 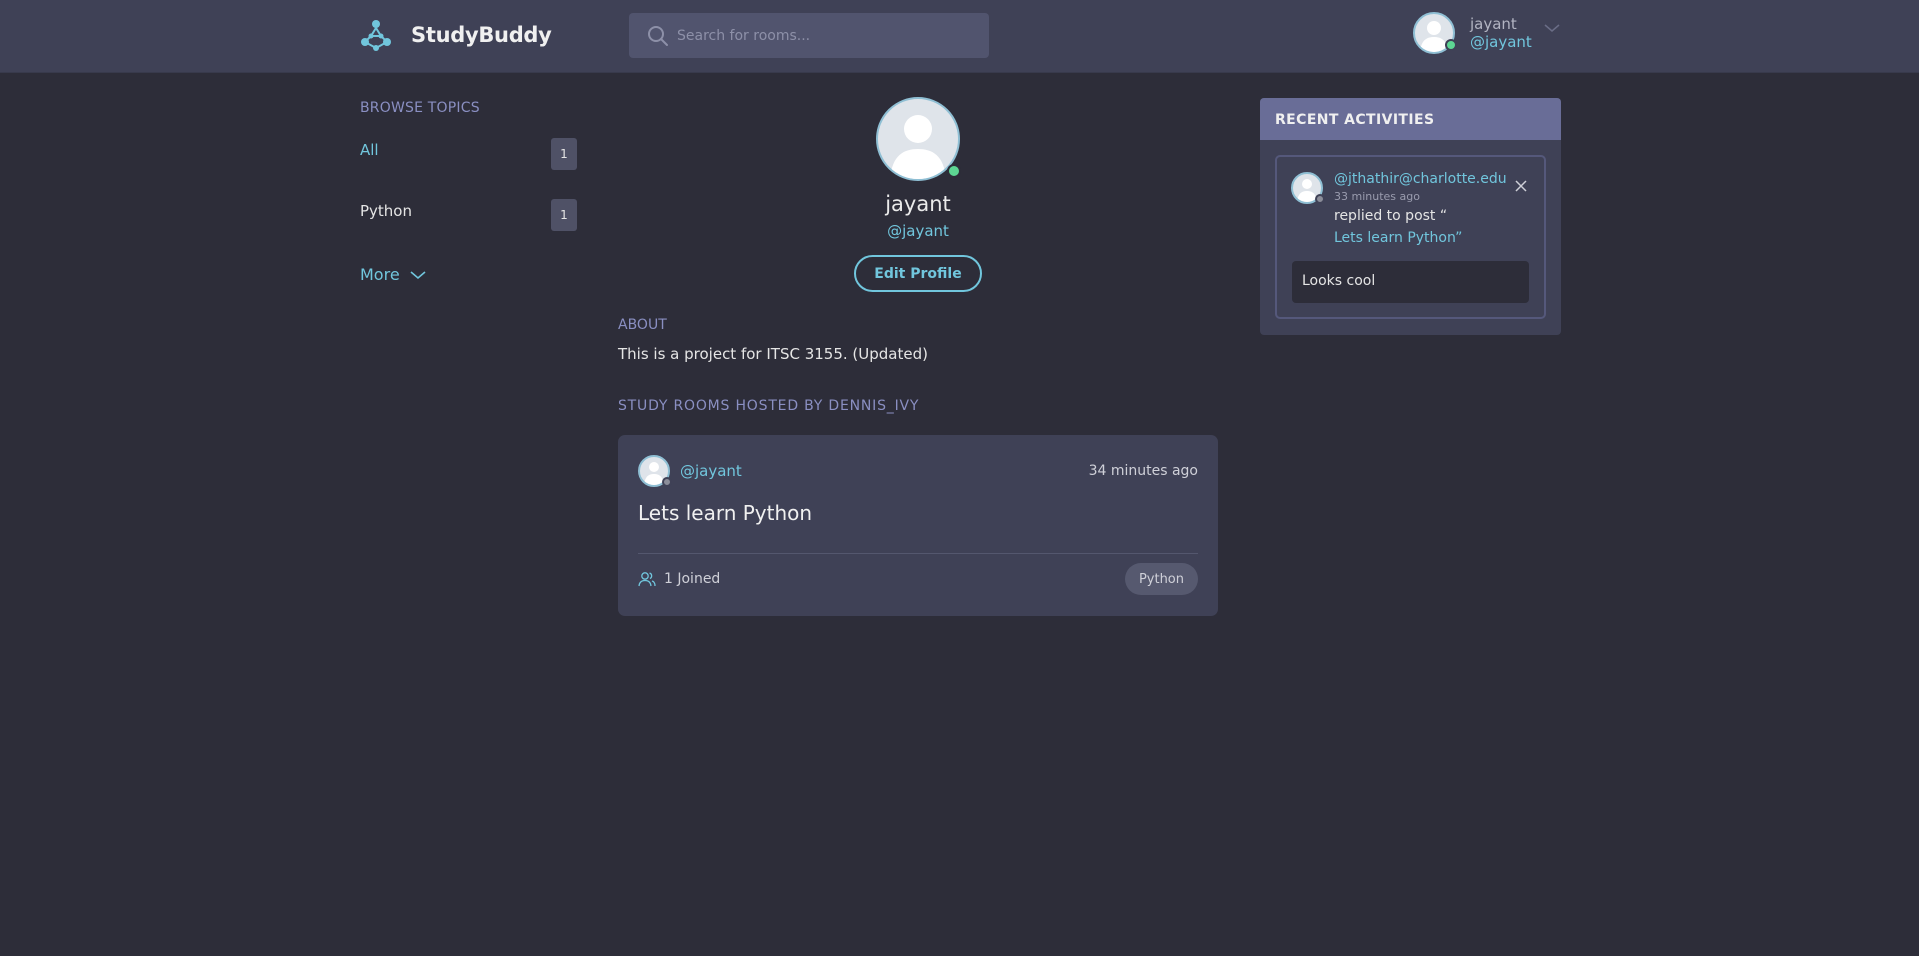 What do you see at coordinates (1391, 216) in the screenshot?
I see `activity-action-text: replied to post “` at bounding box center [1391, 216].